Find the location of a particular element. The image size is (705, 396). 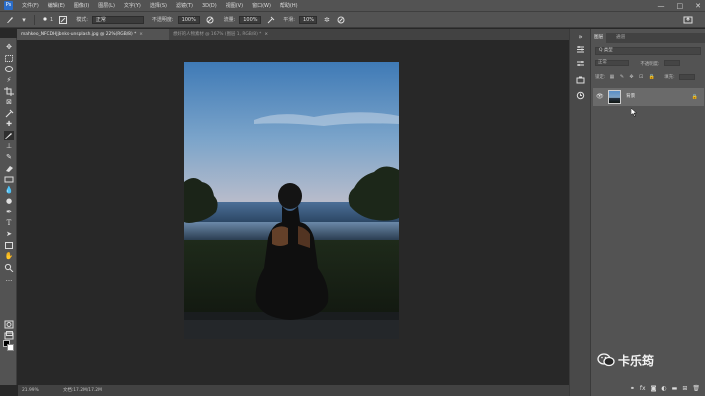

lock-all-icon: 🔒 is located at coordinates (652, 77).